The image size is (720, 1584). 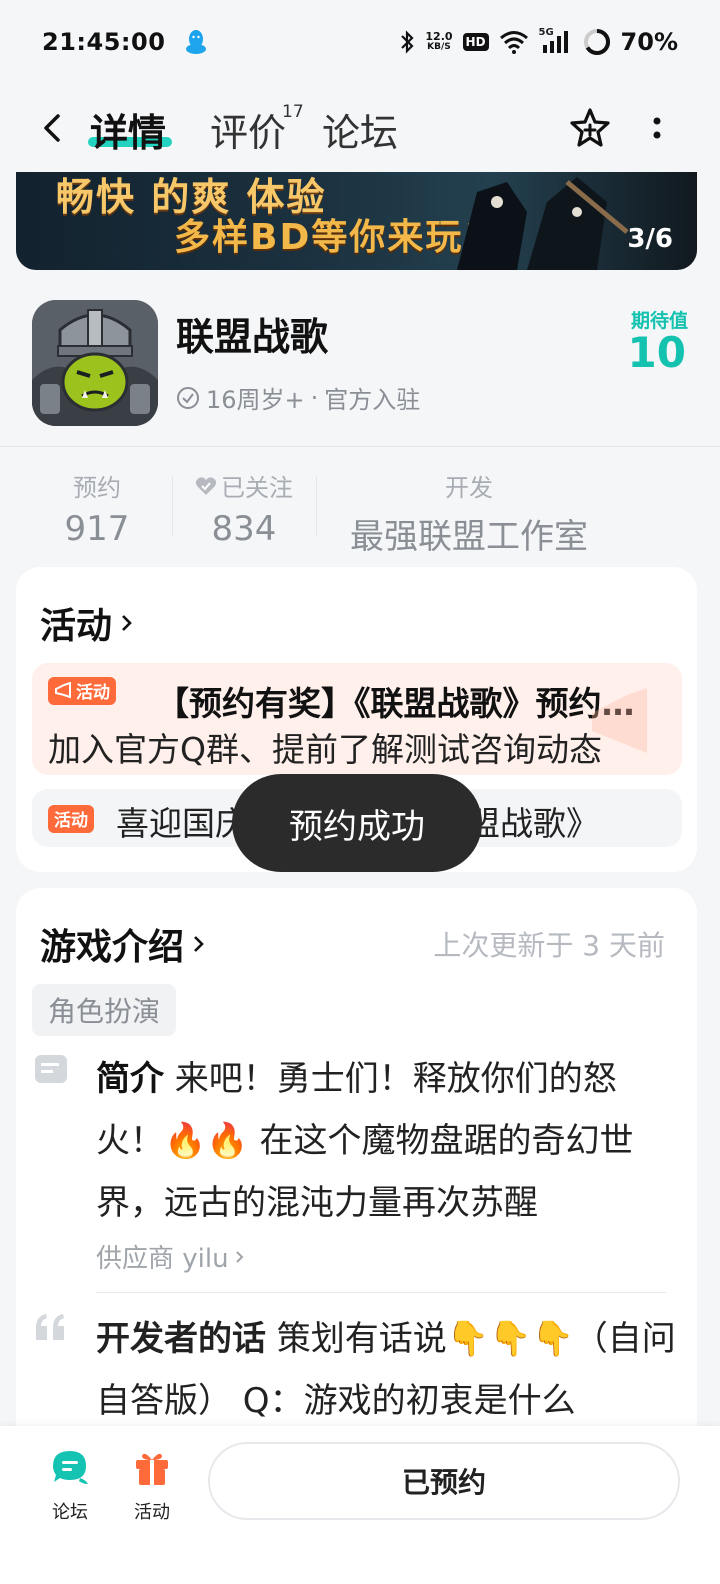 What do you see at coordinates (104, 1010) in the screenshot?
I see `genre-tag: 角色扮演` at bounding box center [104, 1010].